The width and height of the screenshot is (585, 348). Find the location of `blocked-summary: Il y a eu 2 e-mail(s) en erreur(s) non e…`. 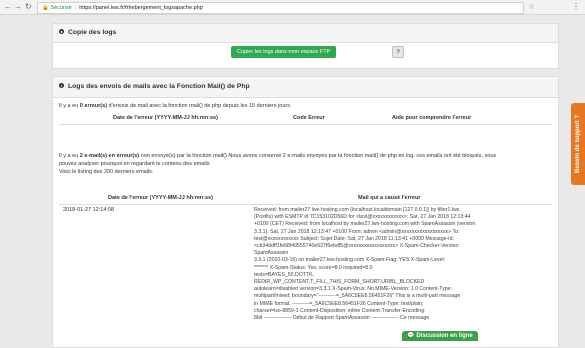

blocked-summary: Il y a eu 2 e-mail(s) en erreur(s) non e… is located at coordinates (278, 156).